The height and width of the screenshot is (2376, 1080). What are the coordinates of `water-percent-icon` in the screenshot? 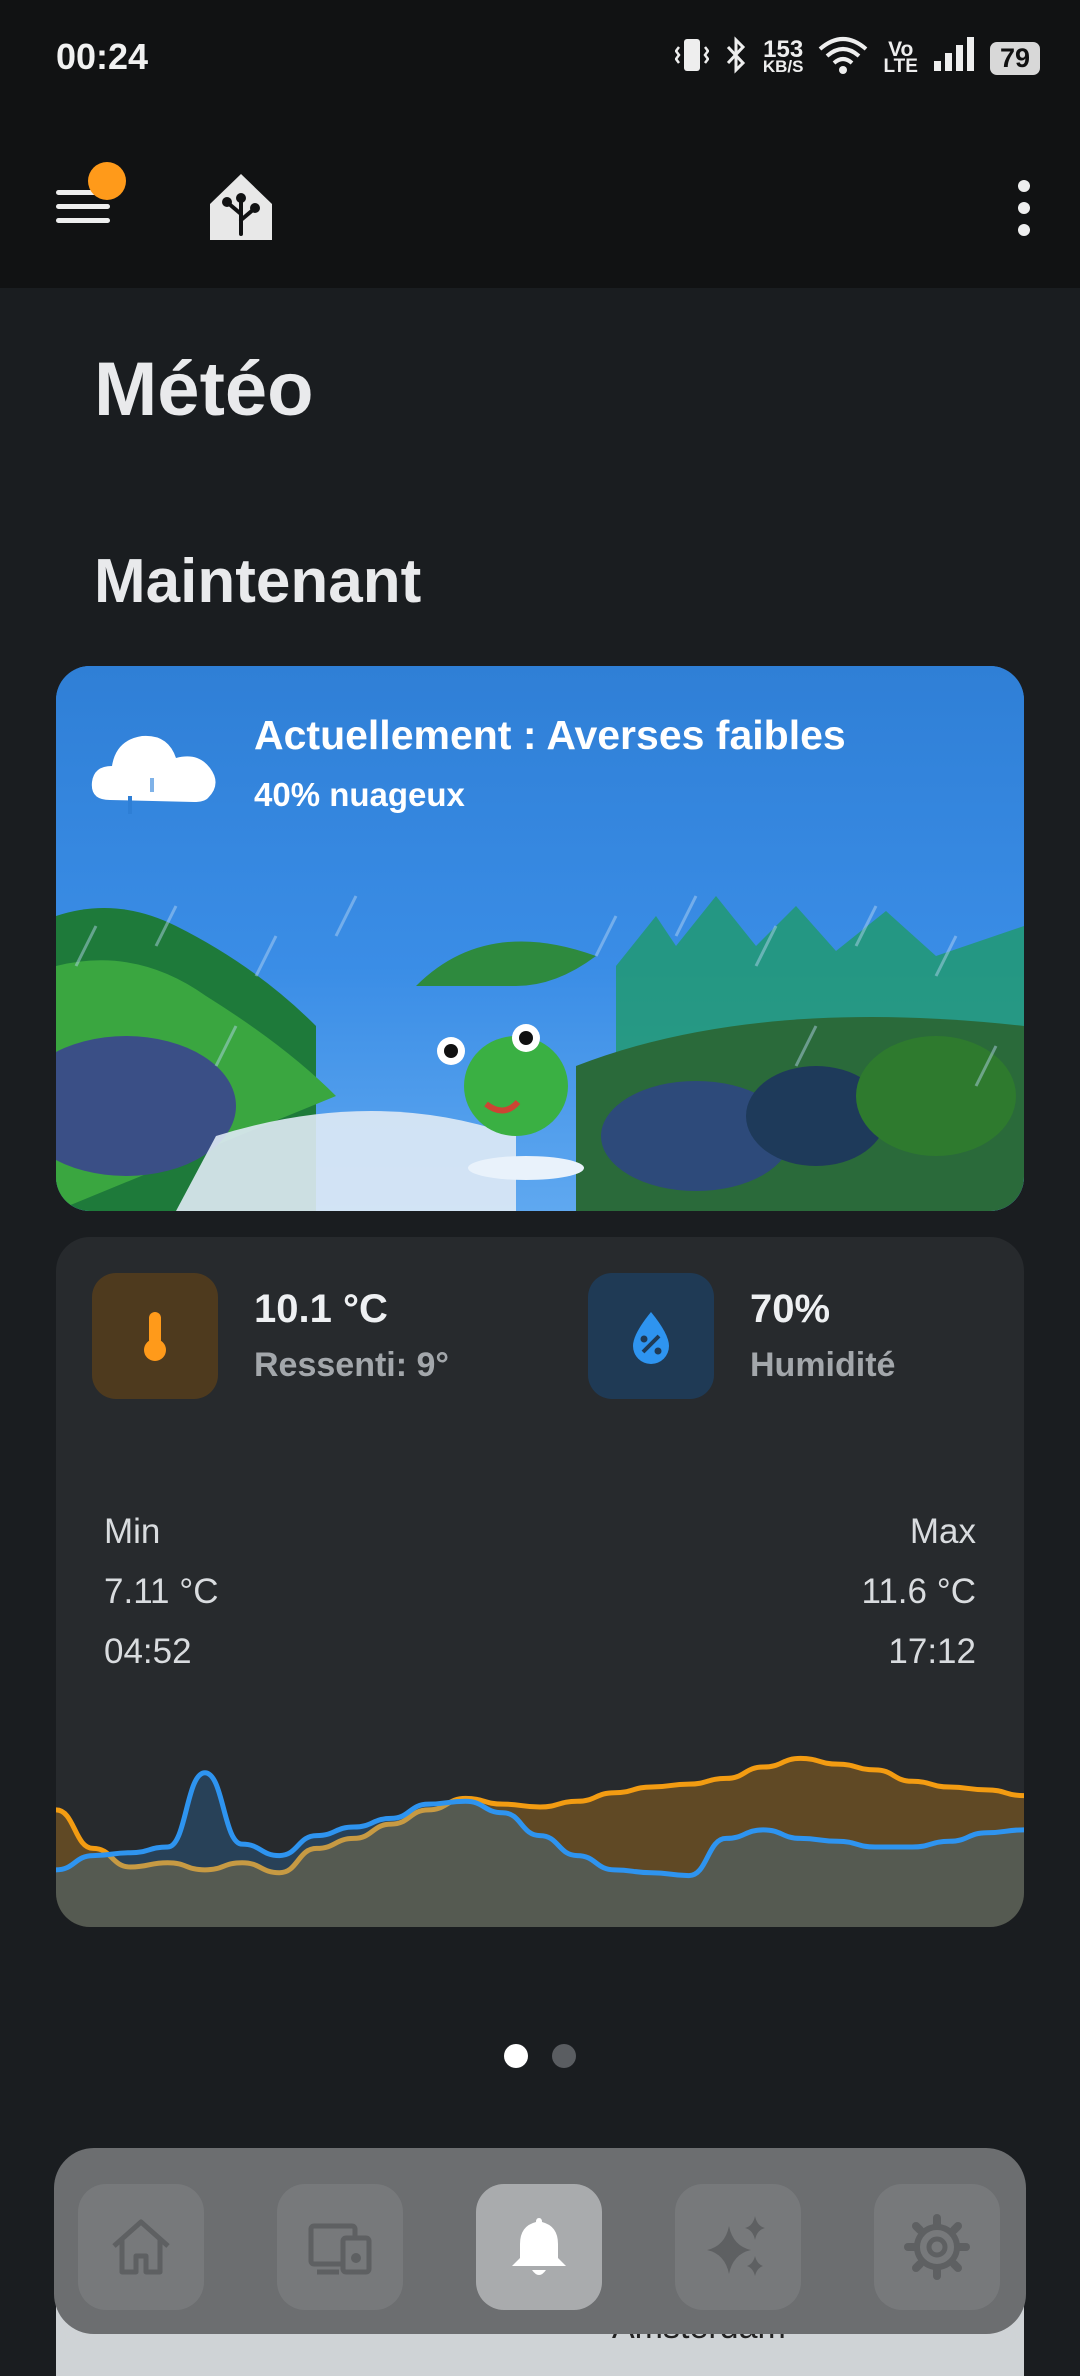 It's located at (651, 1338).